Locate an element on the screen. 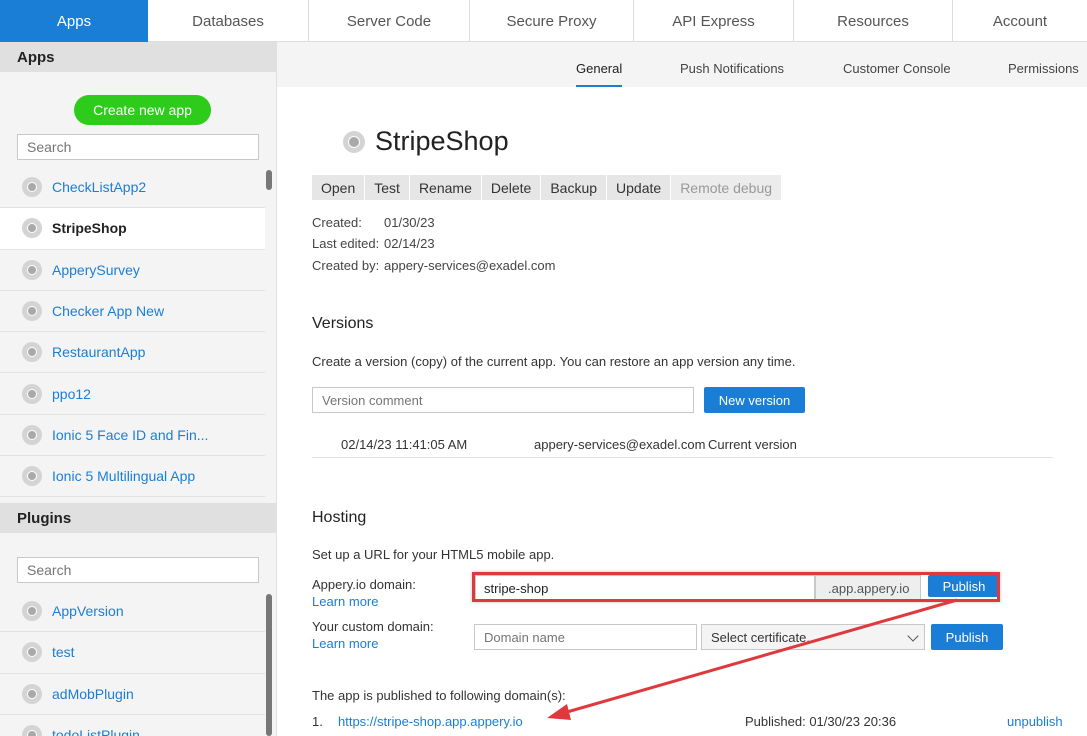 This screenshot has width=1087, height=736. version-status: Current version is located at coordinates (752, 444).